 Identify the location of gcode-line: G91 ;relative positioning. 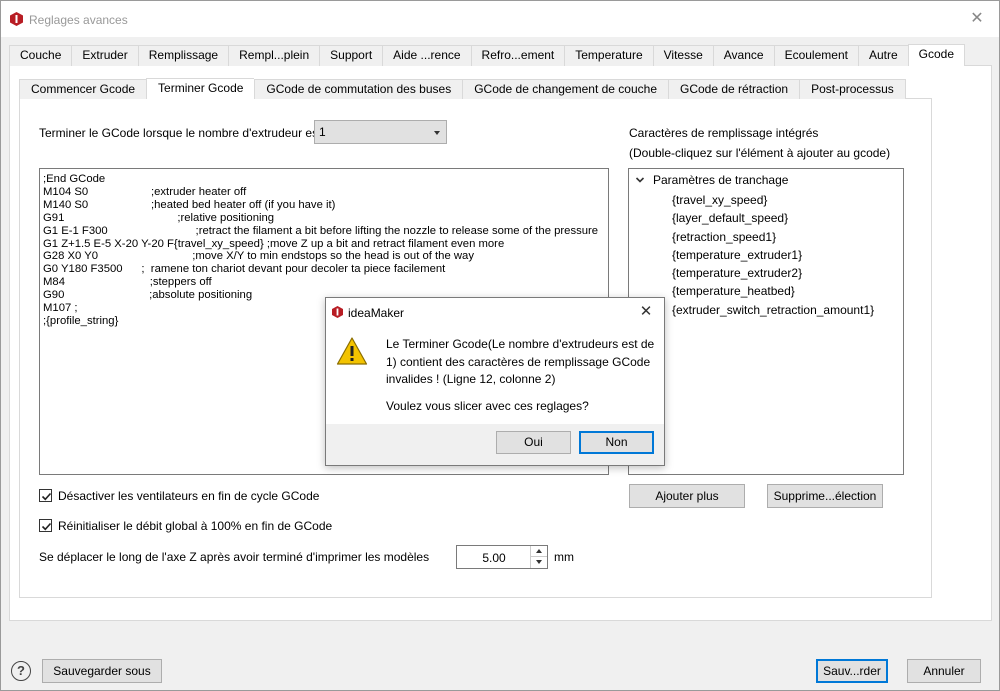
(159, 217).